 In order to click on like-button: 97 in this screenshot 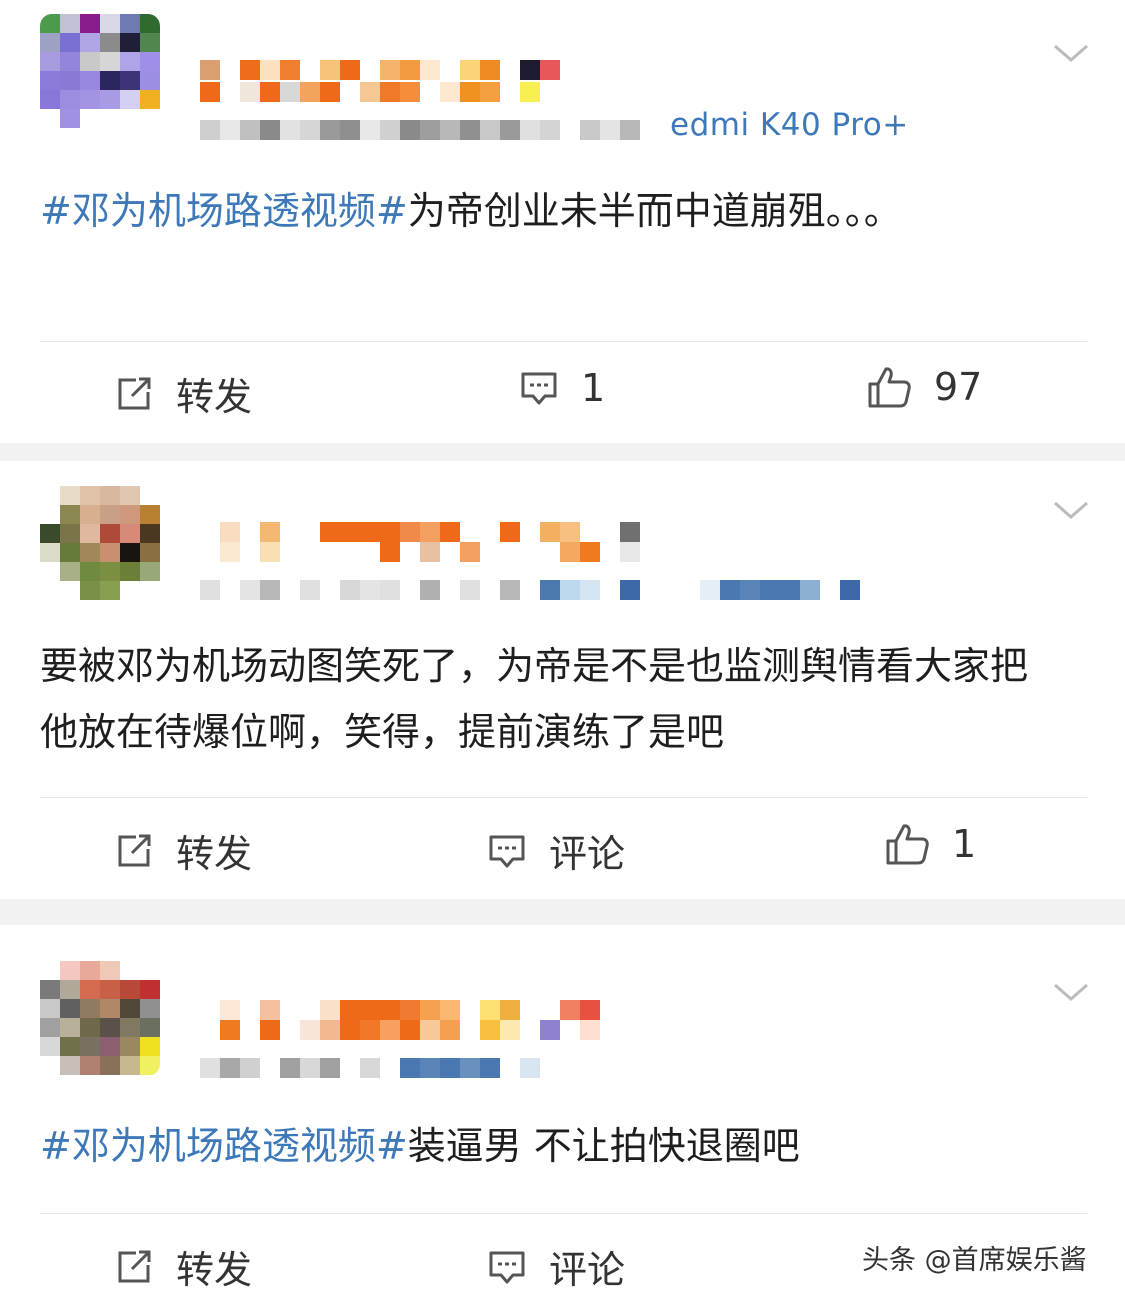, I will do `click(924, 387)`.